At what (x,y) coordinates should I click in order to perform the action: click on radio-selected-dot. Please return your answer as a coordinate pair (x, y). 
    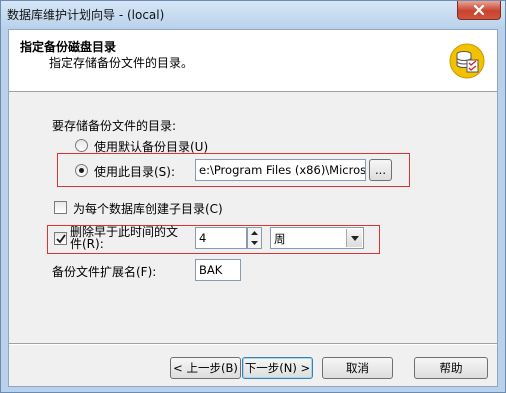
    Looking at the image, I should click on (81, 170).